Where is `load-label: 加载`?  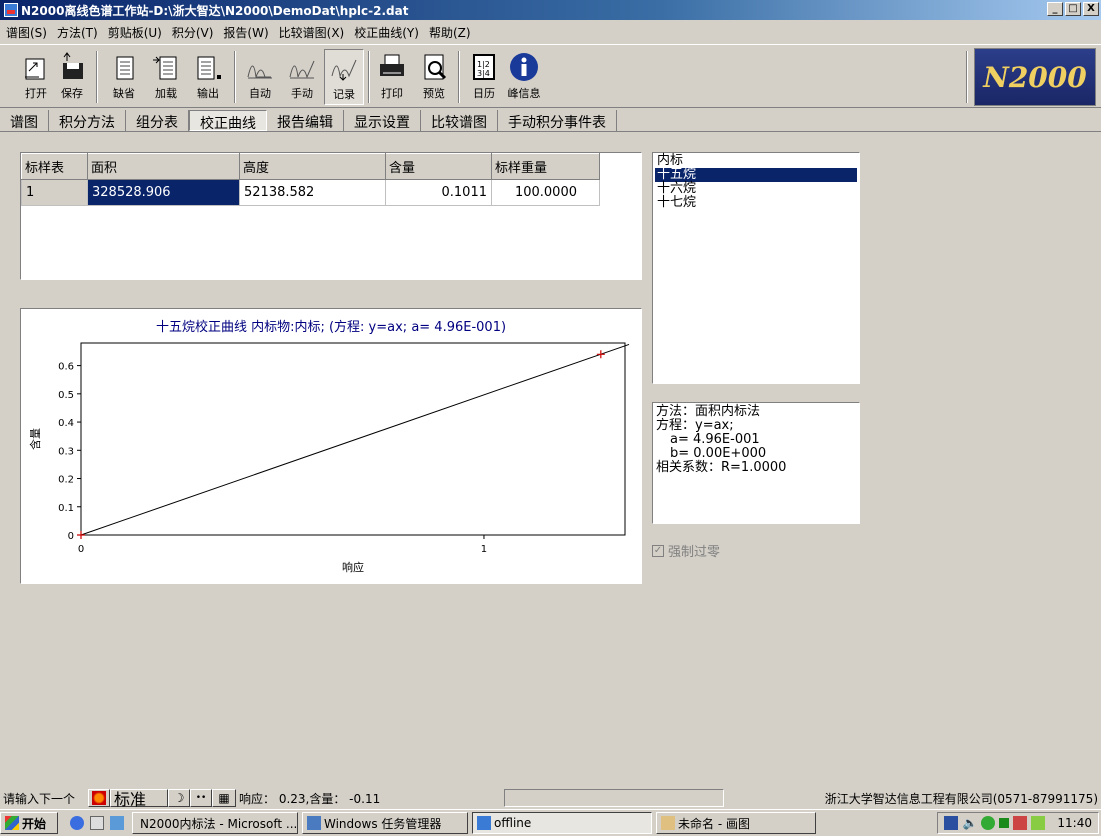 load-label: 加载 is located at coordinates (166, 93).